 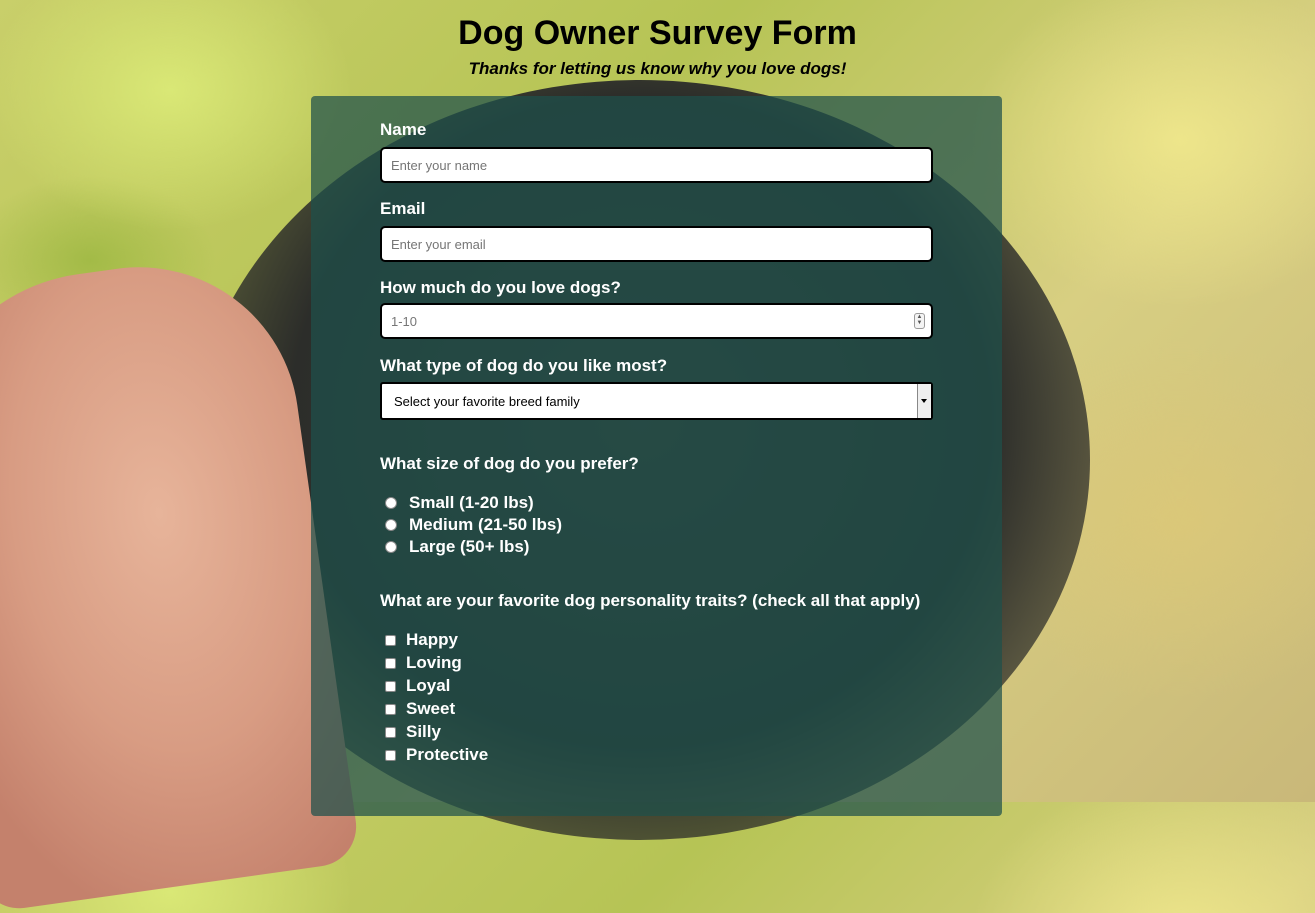 I want to click on trait-option-protective: Protective, so click(x=434, y=755).